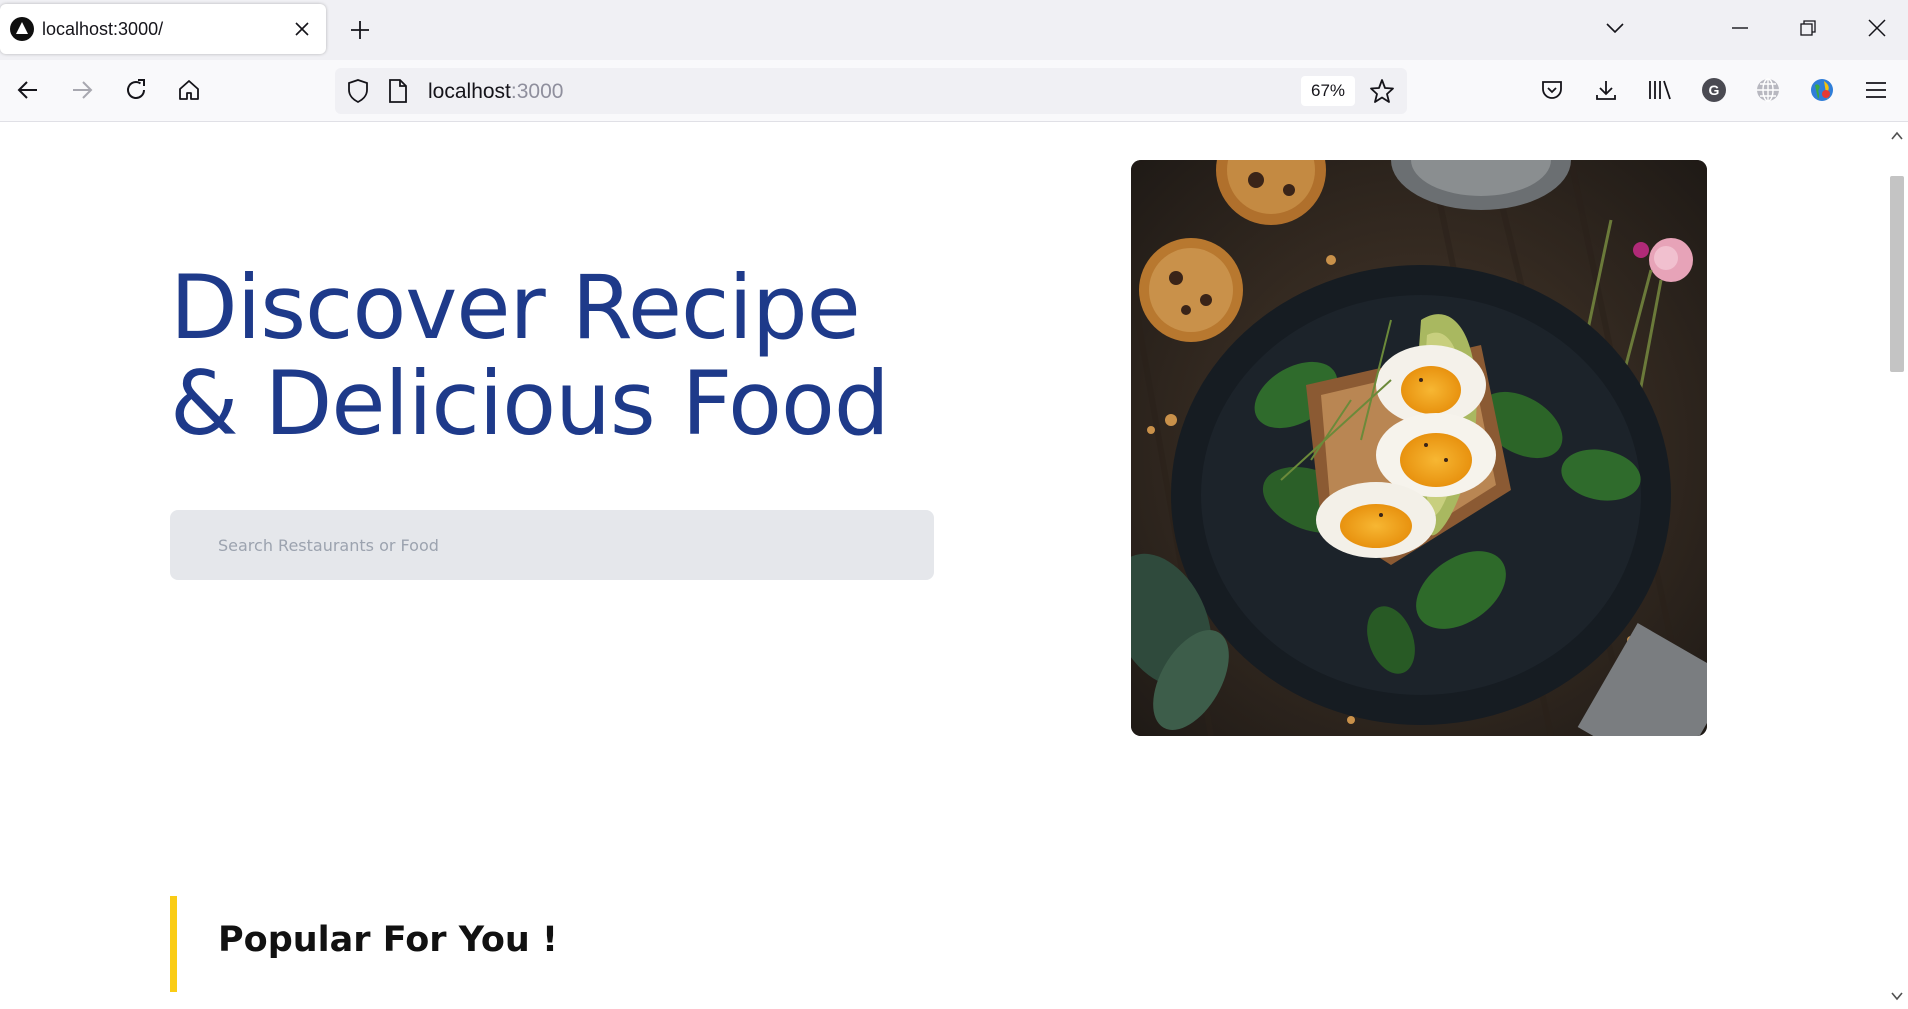 This screenshot has width=1908, height=1009. I want to click on minimize-window-button, so click(1740, 28).